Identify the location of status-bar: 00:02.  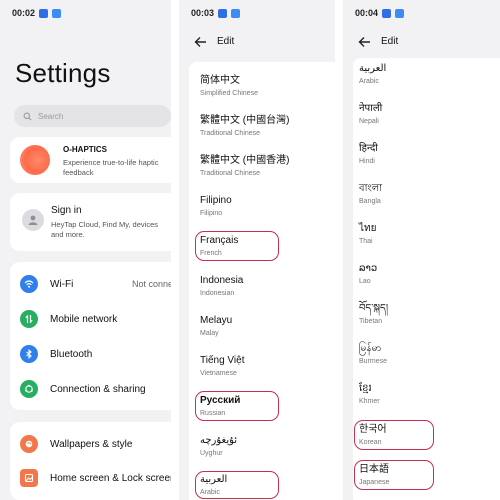
(85, 13).